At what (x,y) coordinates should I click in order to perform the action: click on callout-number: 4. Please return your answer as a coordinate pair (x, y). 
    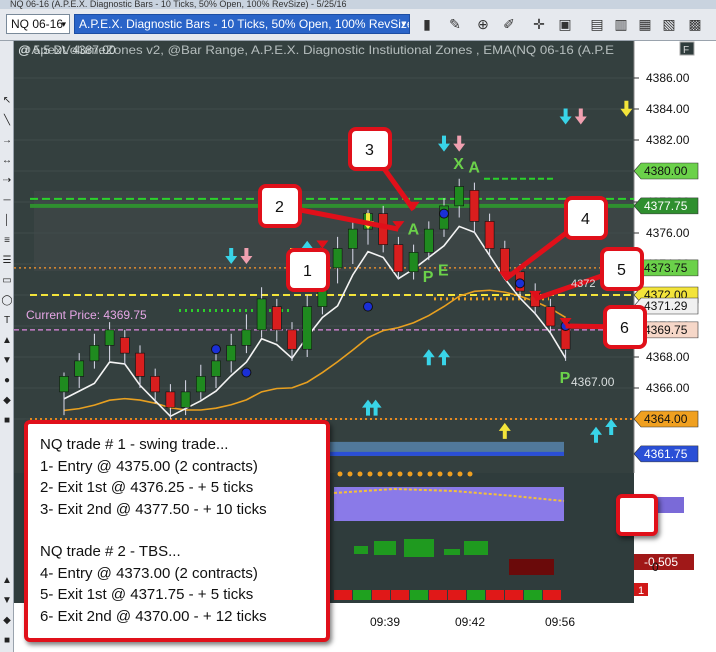
    Looking at the image, I should click on (585, 219).